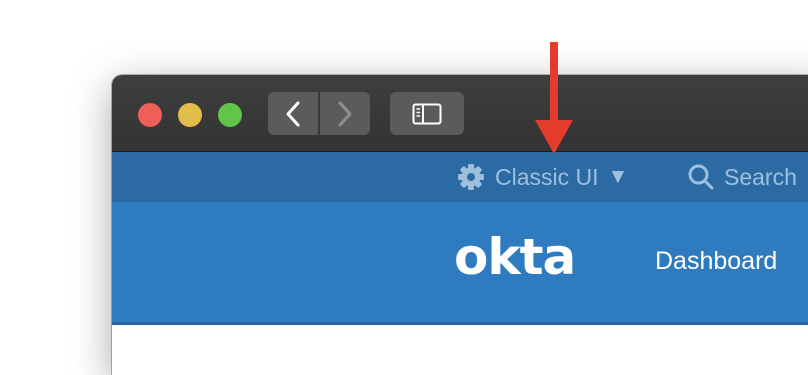 The image size is (808, 375). I want to click on zoom-window-button, so click(230, 115).